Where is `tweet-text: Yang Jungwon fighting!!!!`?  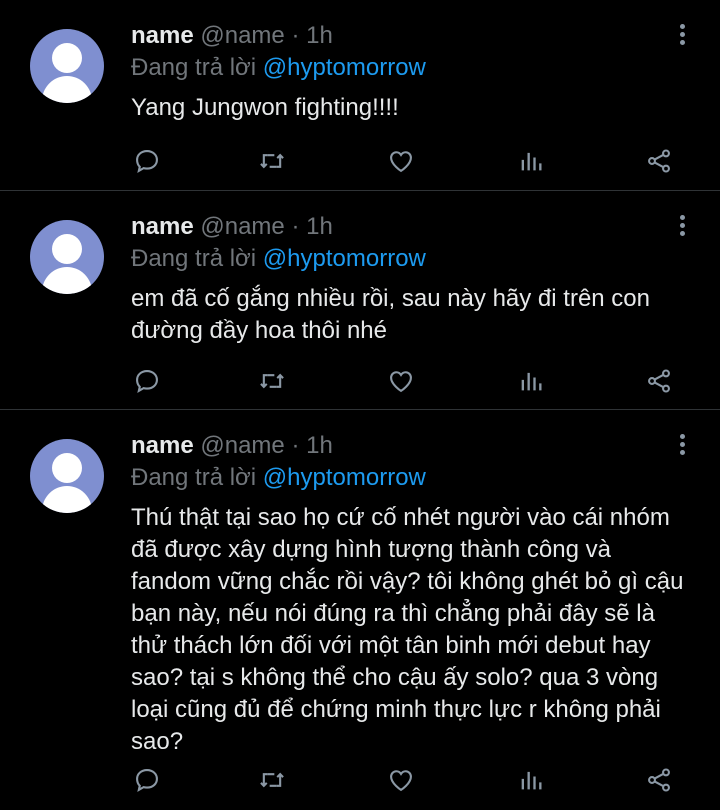
tweet-text: Yang Jungwon fighting!!!! is located at coordinates (265, 107).